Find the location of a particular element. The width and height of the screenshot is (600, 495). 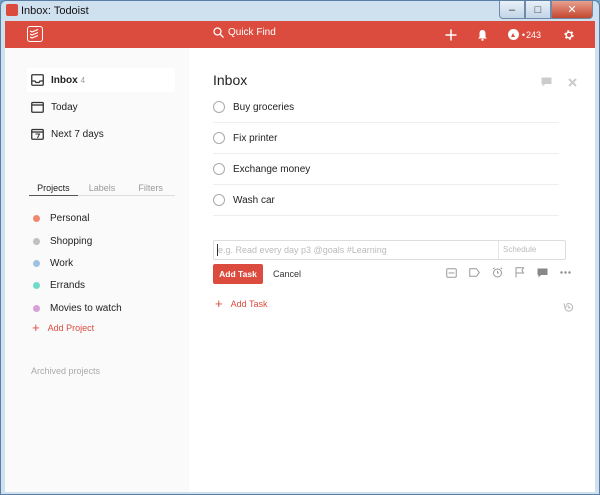

todoist-logo-icon is located at coordinates (35, 34).